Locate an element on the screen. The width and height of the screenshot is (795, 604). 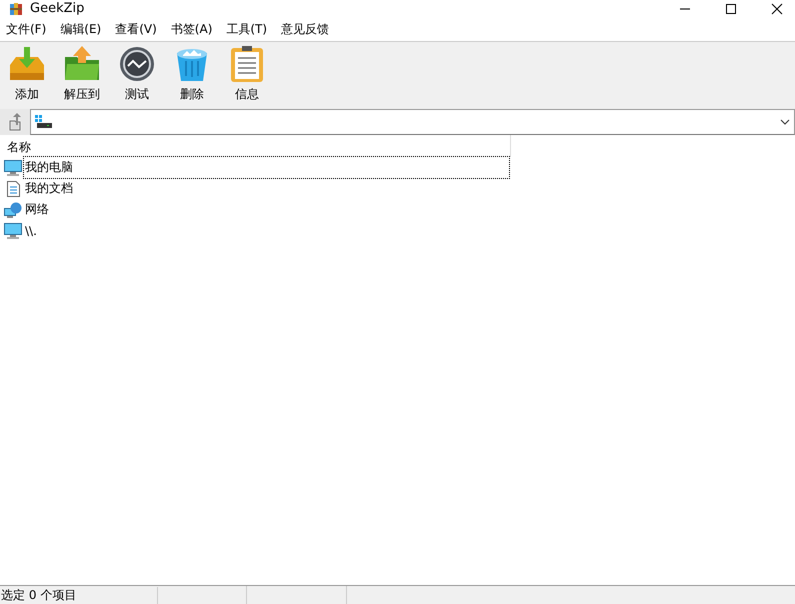
chevron-down-icon is located at coordinates (785, 122).